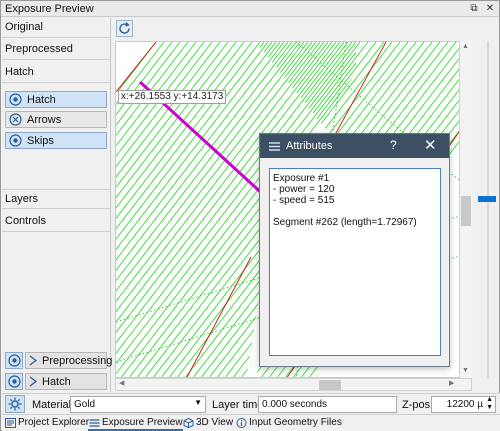 The image size is (500, 431). I want to click on spin-up-icon: ▲, so click(489, 399).